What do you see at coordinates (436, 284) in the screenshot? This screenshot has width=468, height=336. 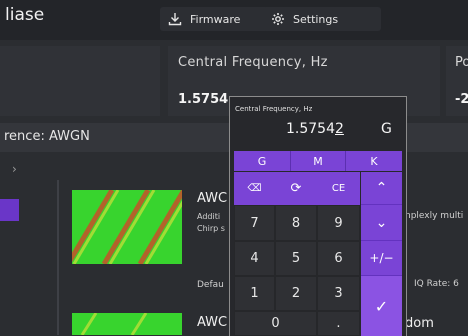 I see `list-item-iq-rate: IQ Rate: 6` at bounding box center [436, 284].